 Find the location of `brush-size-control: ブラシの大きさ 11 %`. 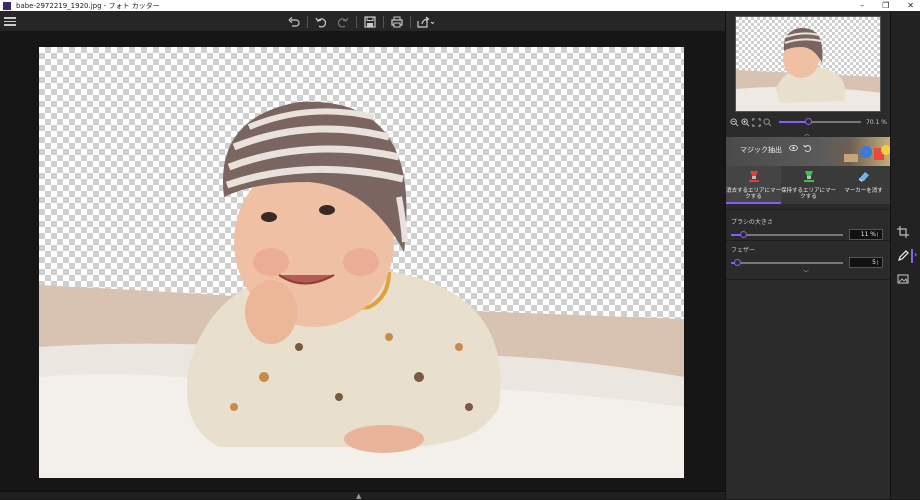

brush-size-control: ブラシの大きさ 11 % is located at coordinates (807, 228).